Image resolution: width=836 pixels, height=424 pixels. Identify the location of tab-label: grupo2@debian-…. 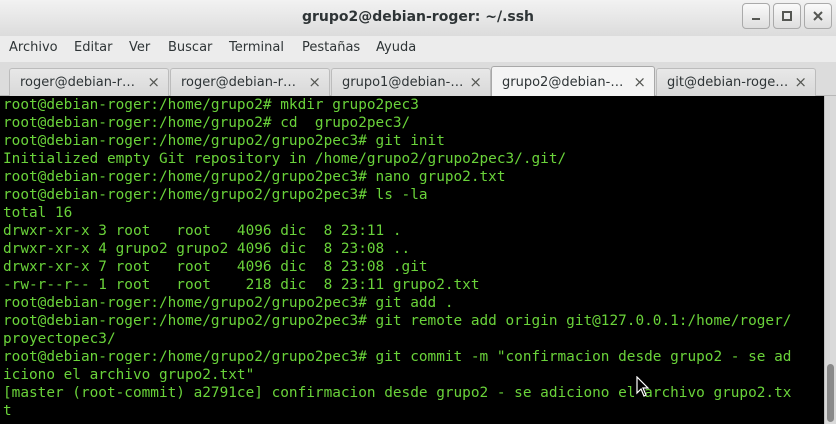
(563, 82).